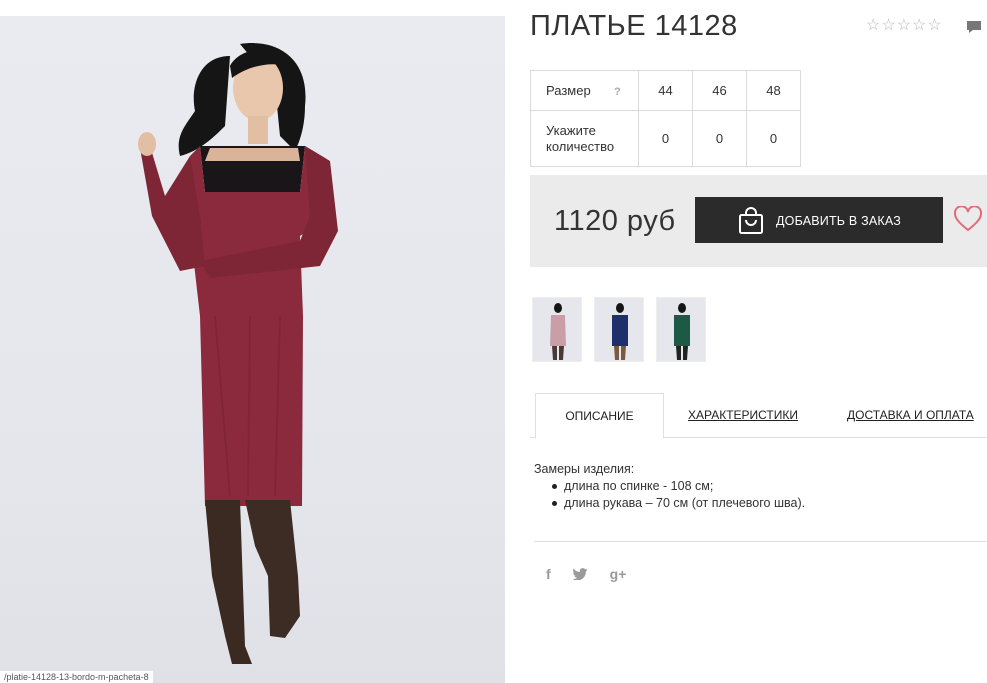 The width and height of the screenshot is (987, 683). Describe the element at coordinates (615, 221) in the screenshot. I see `price: 1120 руб` at that location.